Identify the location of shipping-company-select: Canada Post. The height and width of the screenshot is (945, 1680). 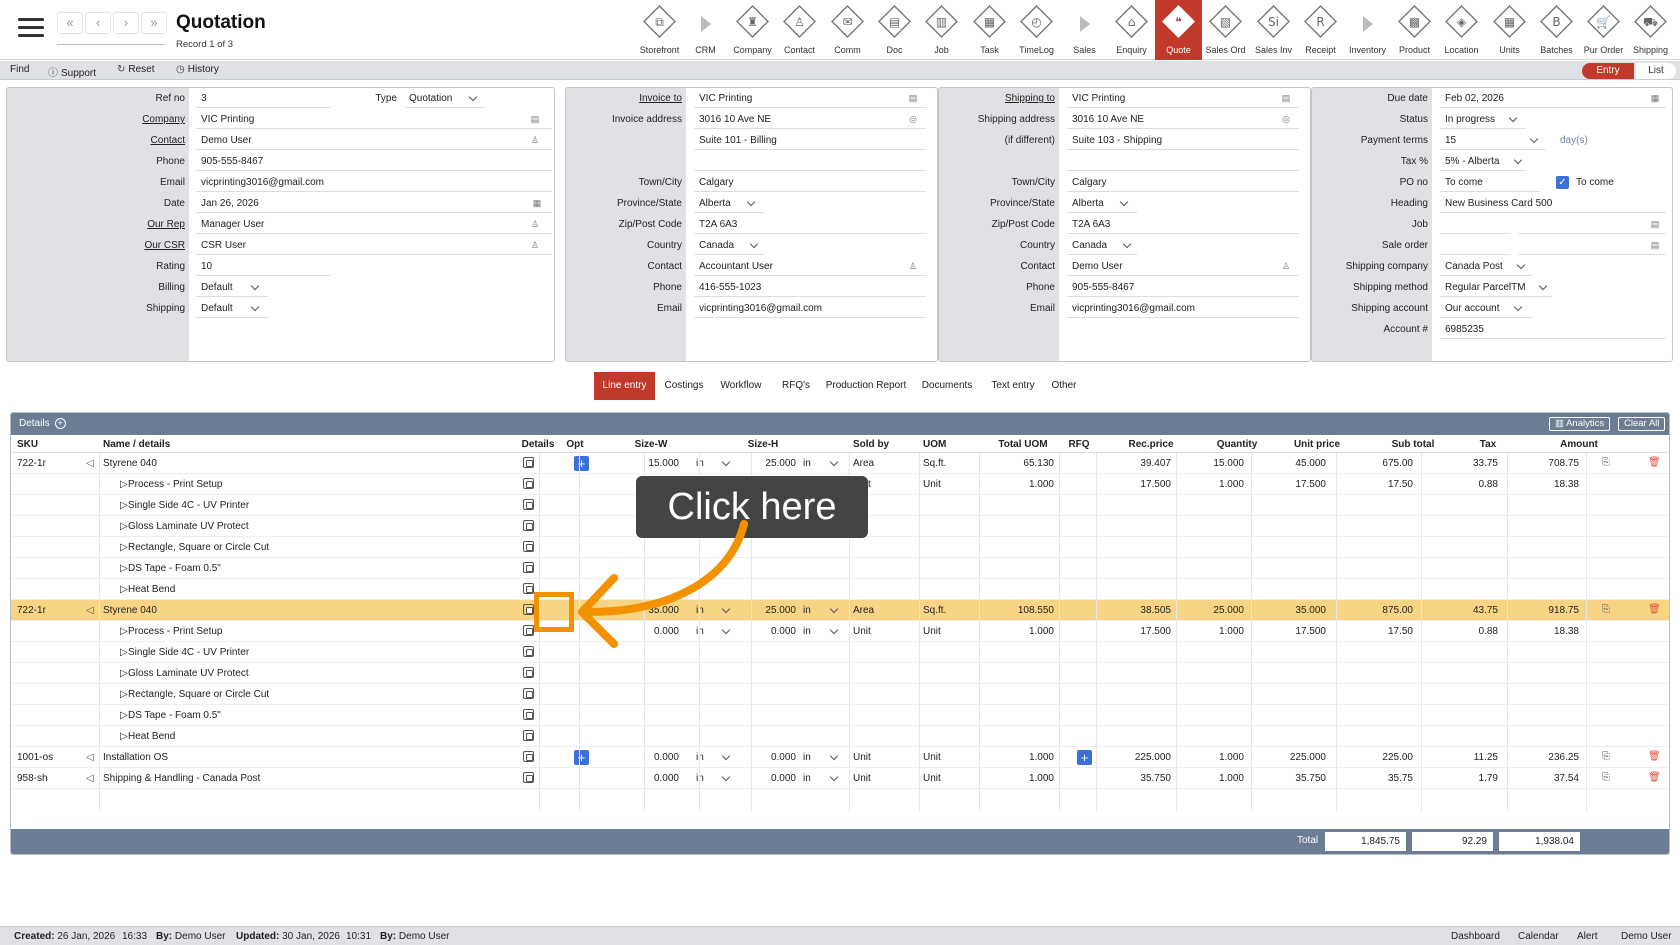
(1474, 266).